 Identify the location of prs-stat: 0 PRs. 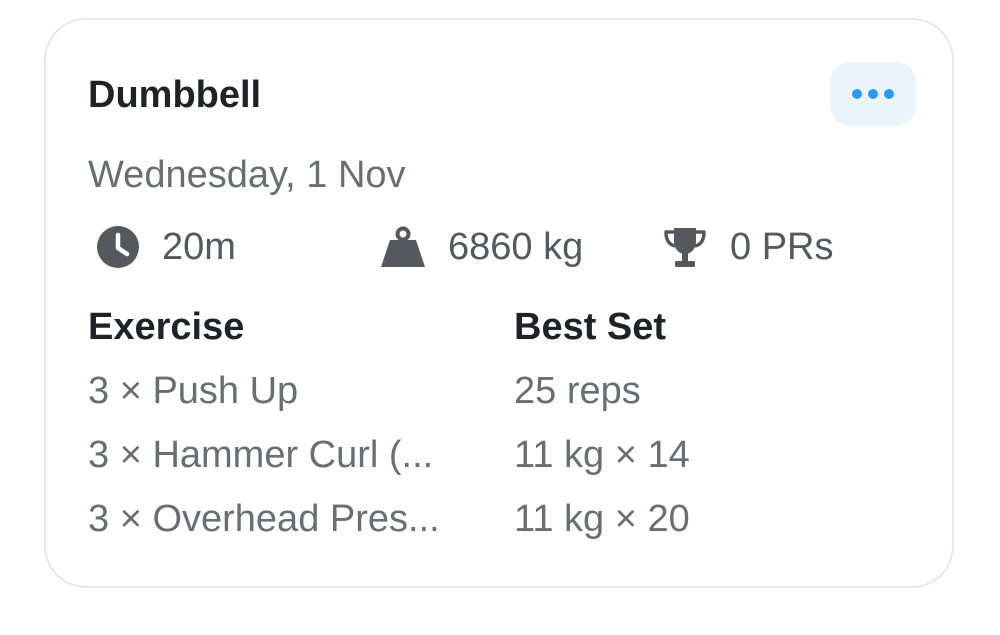
(747, 247).